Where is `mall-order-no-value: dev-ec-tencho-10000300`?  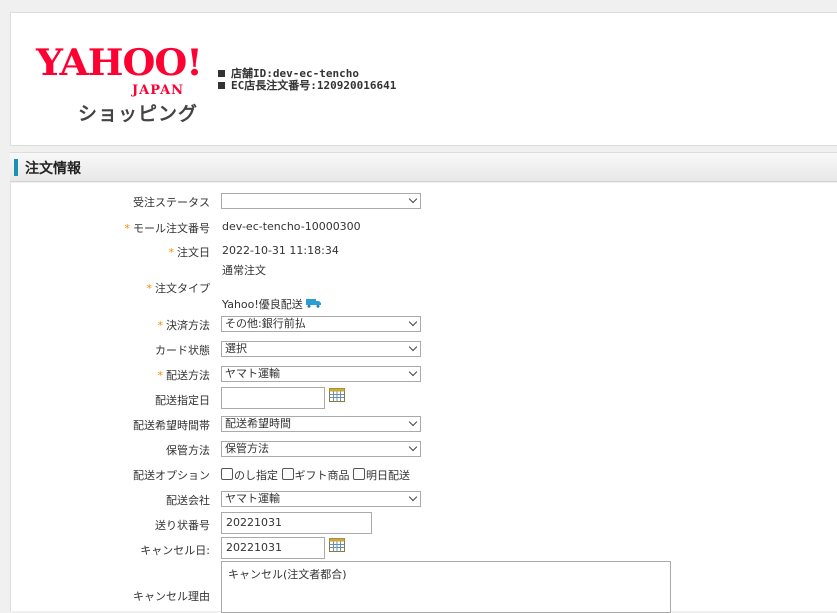
mall-order-no-value: dev-ec-tencho-10000300 is located at coordinates (291, 226).